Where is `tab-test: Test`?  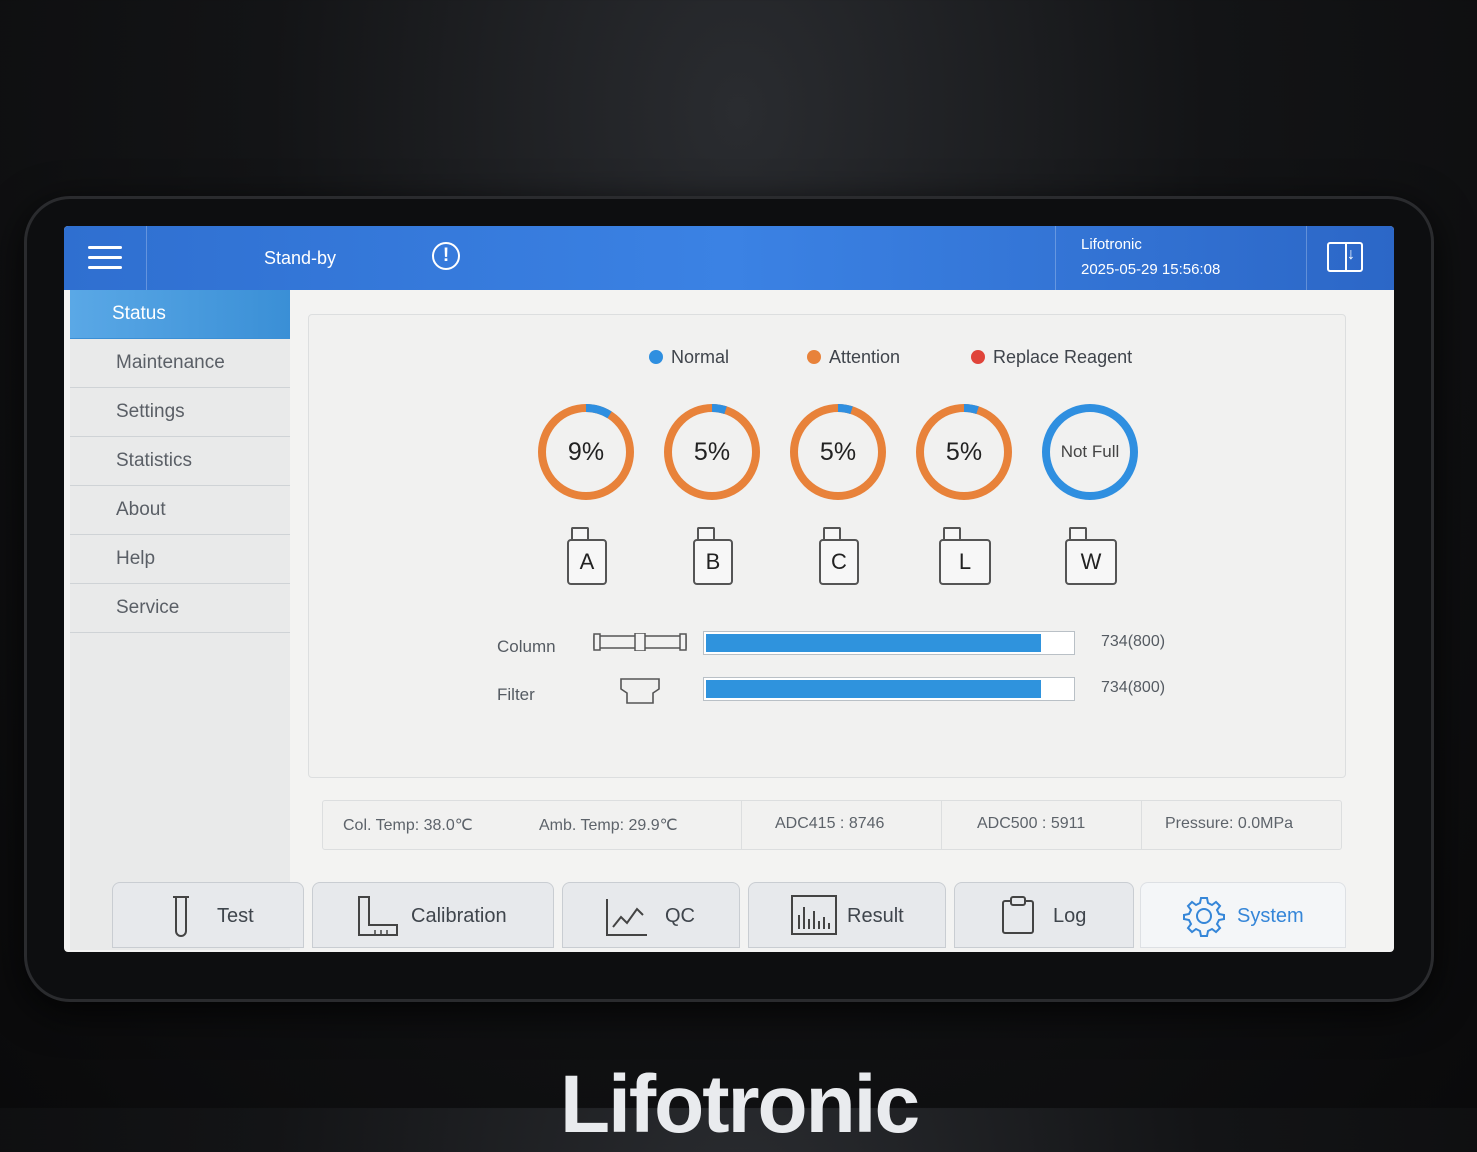
tab-test: Test is located at coordinates (208, 915).